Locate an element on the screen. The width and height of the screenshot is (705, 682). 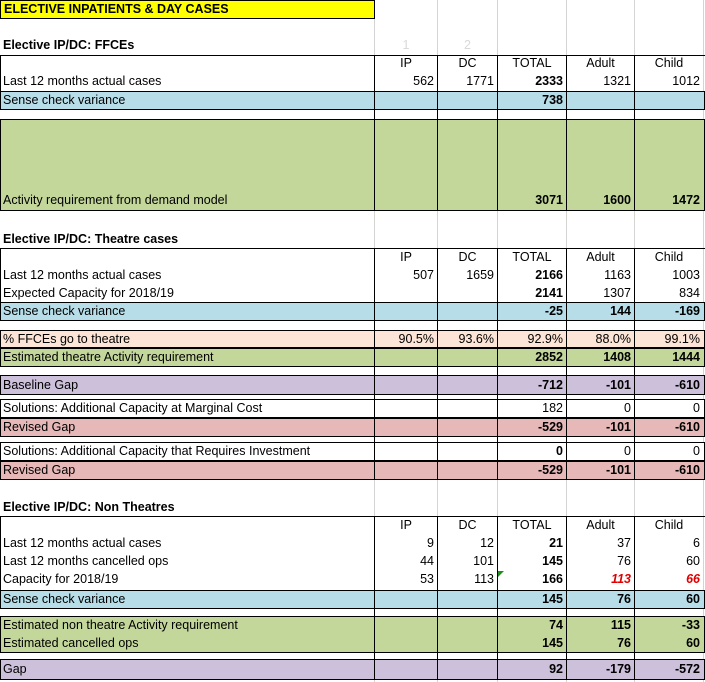
row-label: Estimated theatre Activity requirement is located at coordinates (187, 357).